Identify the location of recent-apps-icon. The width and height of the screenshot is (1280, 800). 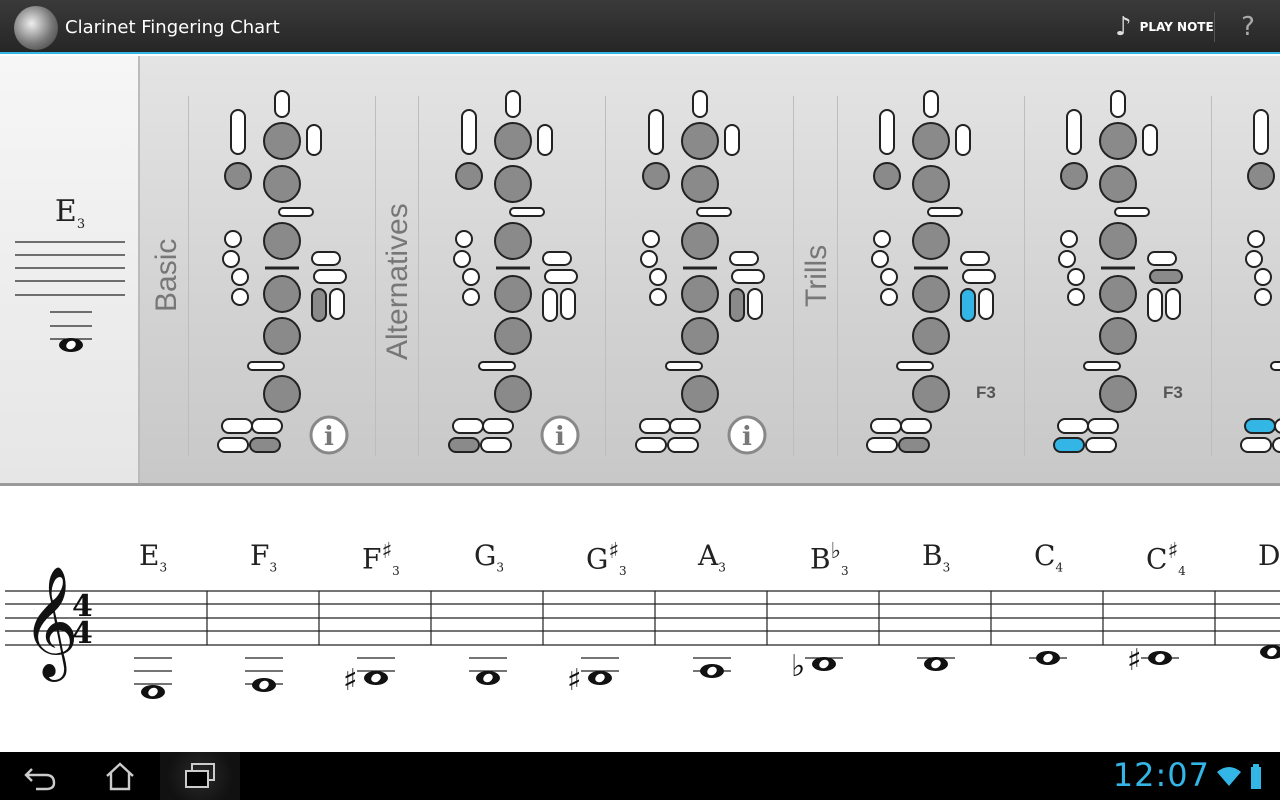
(200, 775).